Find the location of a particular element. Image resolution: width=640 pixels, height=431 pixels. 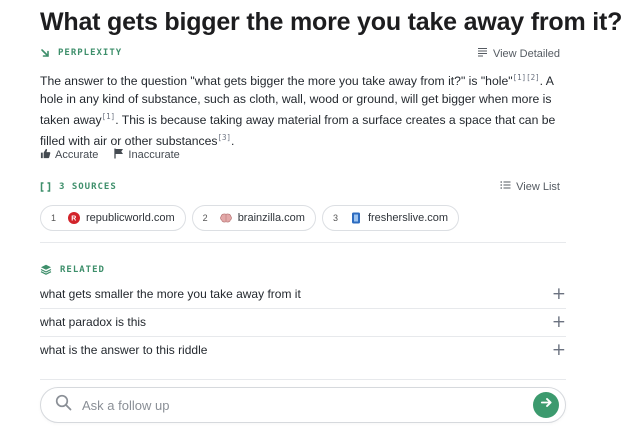

view-detailed-button: View Detailed is located at coordinates (518, 53).